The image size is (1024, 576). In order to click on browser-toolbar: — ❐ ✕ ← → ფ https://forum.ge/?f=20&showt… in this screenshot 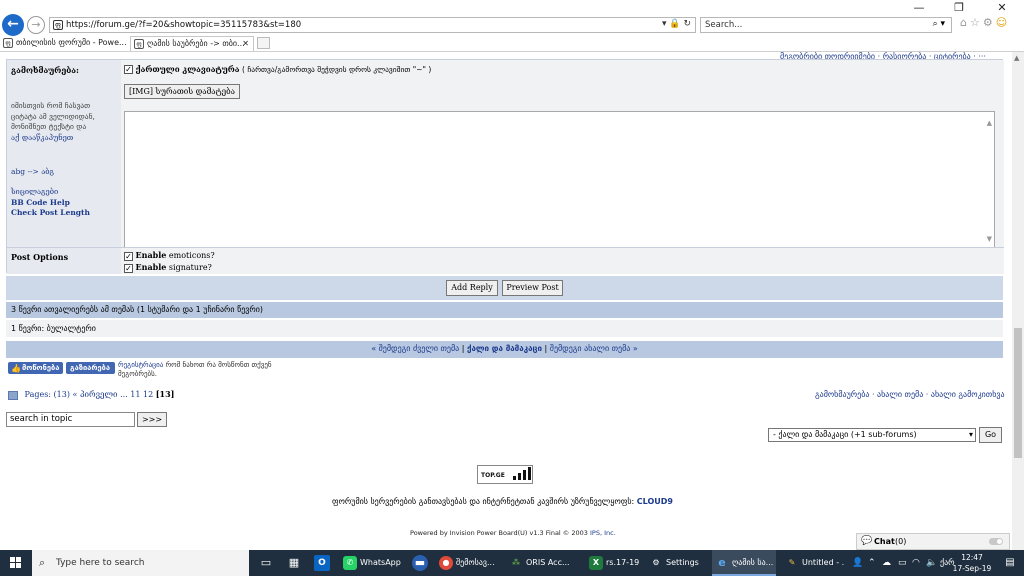, I will do `click(512, 26)`.